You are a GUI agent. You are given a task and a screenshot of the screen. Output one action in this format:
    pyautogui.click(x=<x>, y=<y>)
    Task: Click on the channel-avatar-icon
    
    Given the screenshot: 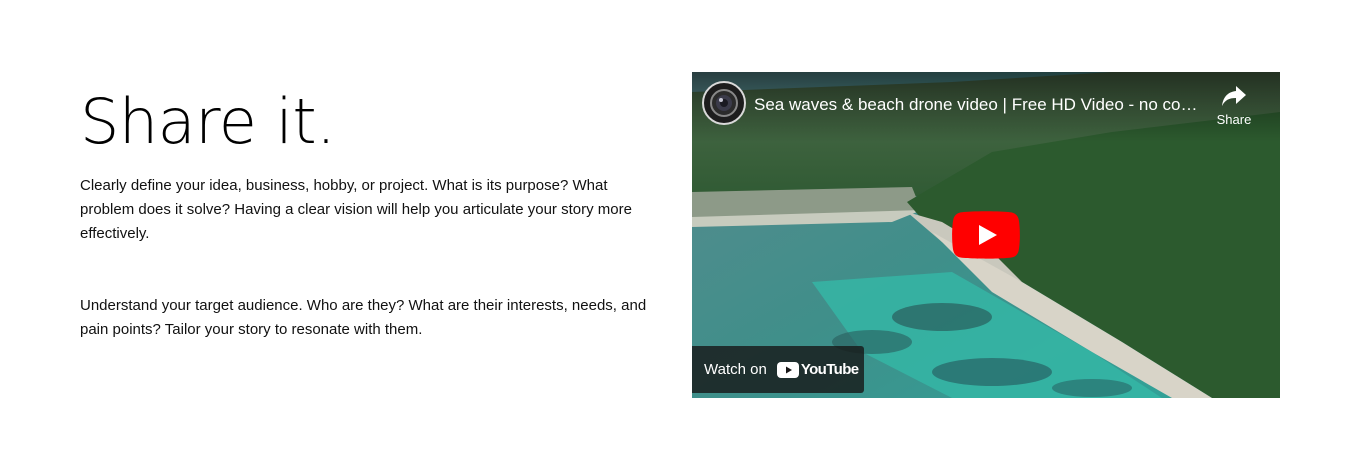 What is the action you would take?
    pyautogui.click(x=724, y=103)
    